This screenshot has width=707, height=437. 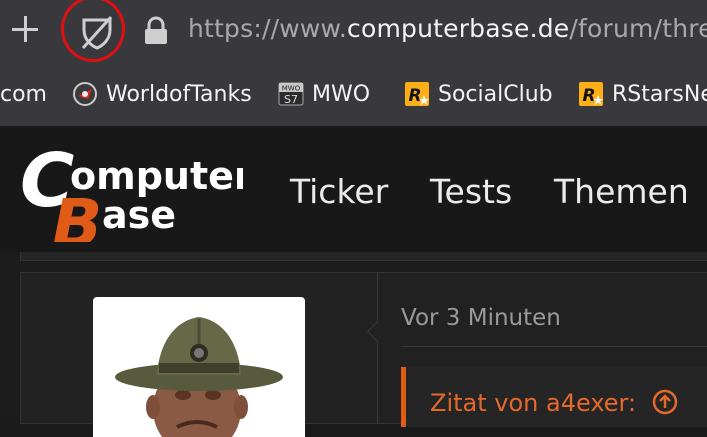 What do you see at coordinates (554, 346) in the screenshot?
I see `divider` at bounding box center [554, 346].